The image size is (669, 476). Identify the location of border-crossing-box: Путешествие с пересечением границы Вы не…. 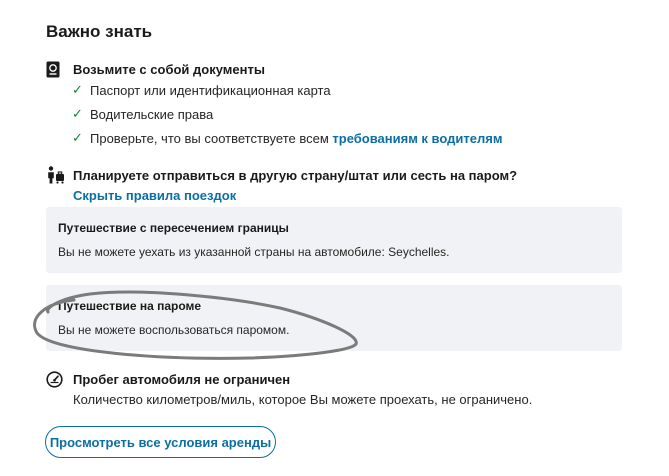
(334, 240).